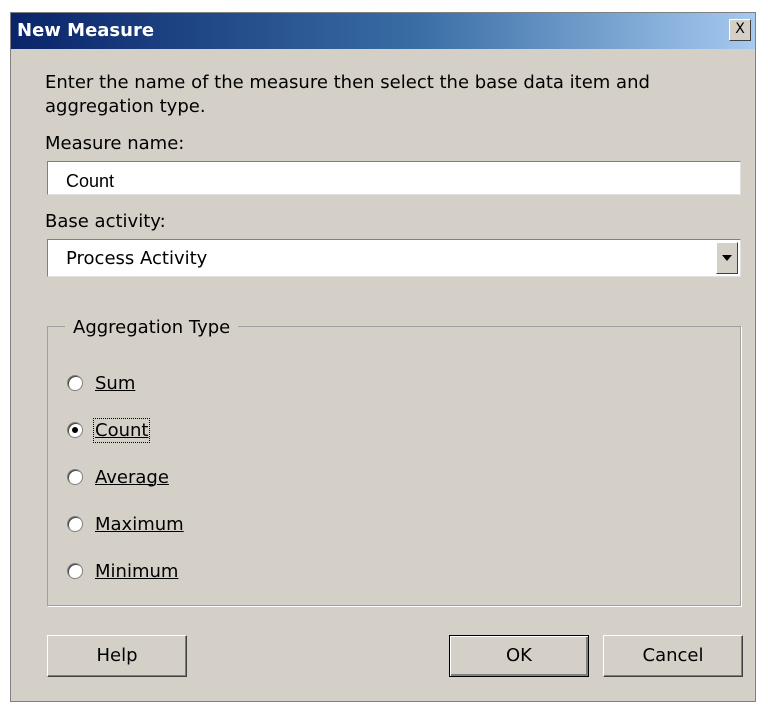 Image resolution: width=768 pixels, height=713 pixels. Describe the element at coordinates (152, 327) in the screenshot. I see `aggregation-type-legend: Aggregation Type` at that location.